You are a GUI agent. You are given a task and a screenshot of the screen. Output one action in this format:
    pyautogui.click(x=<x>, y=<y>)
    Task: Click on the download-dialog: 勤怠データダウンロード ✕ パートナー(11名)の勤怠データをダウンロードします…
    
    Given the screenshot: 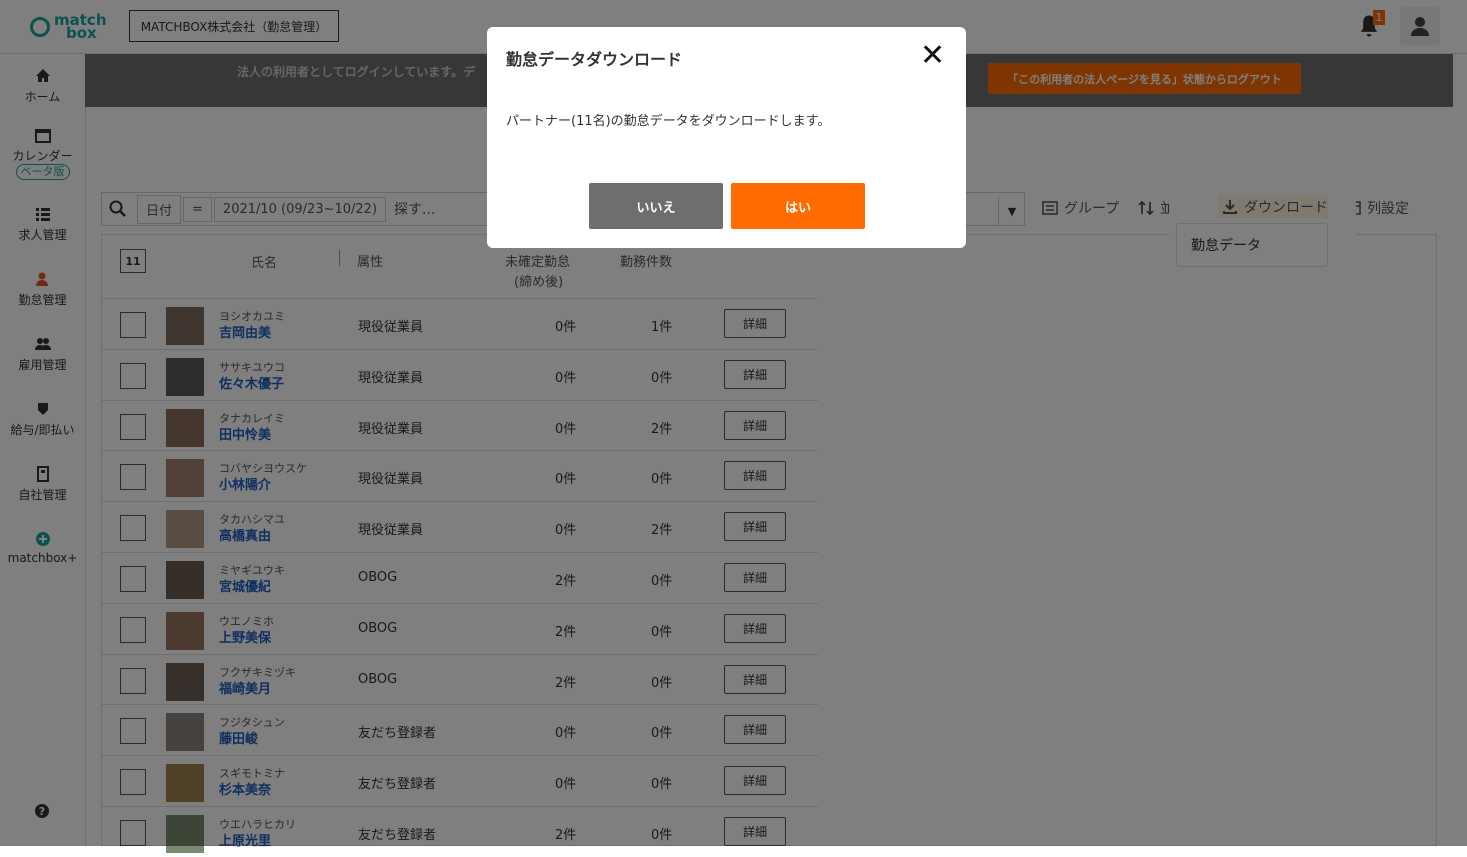 What is the action you would take?
    pyautogui.click(x=726, y=137)
    